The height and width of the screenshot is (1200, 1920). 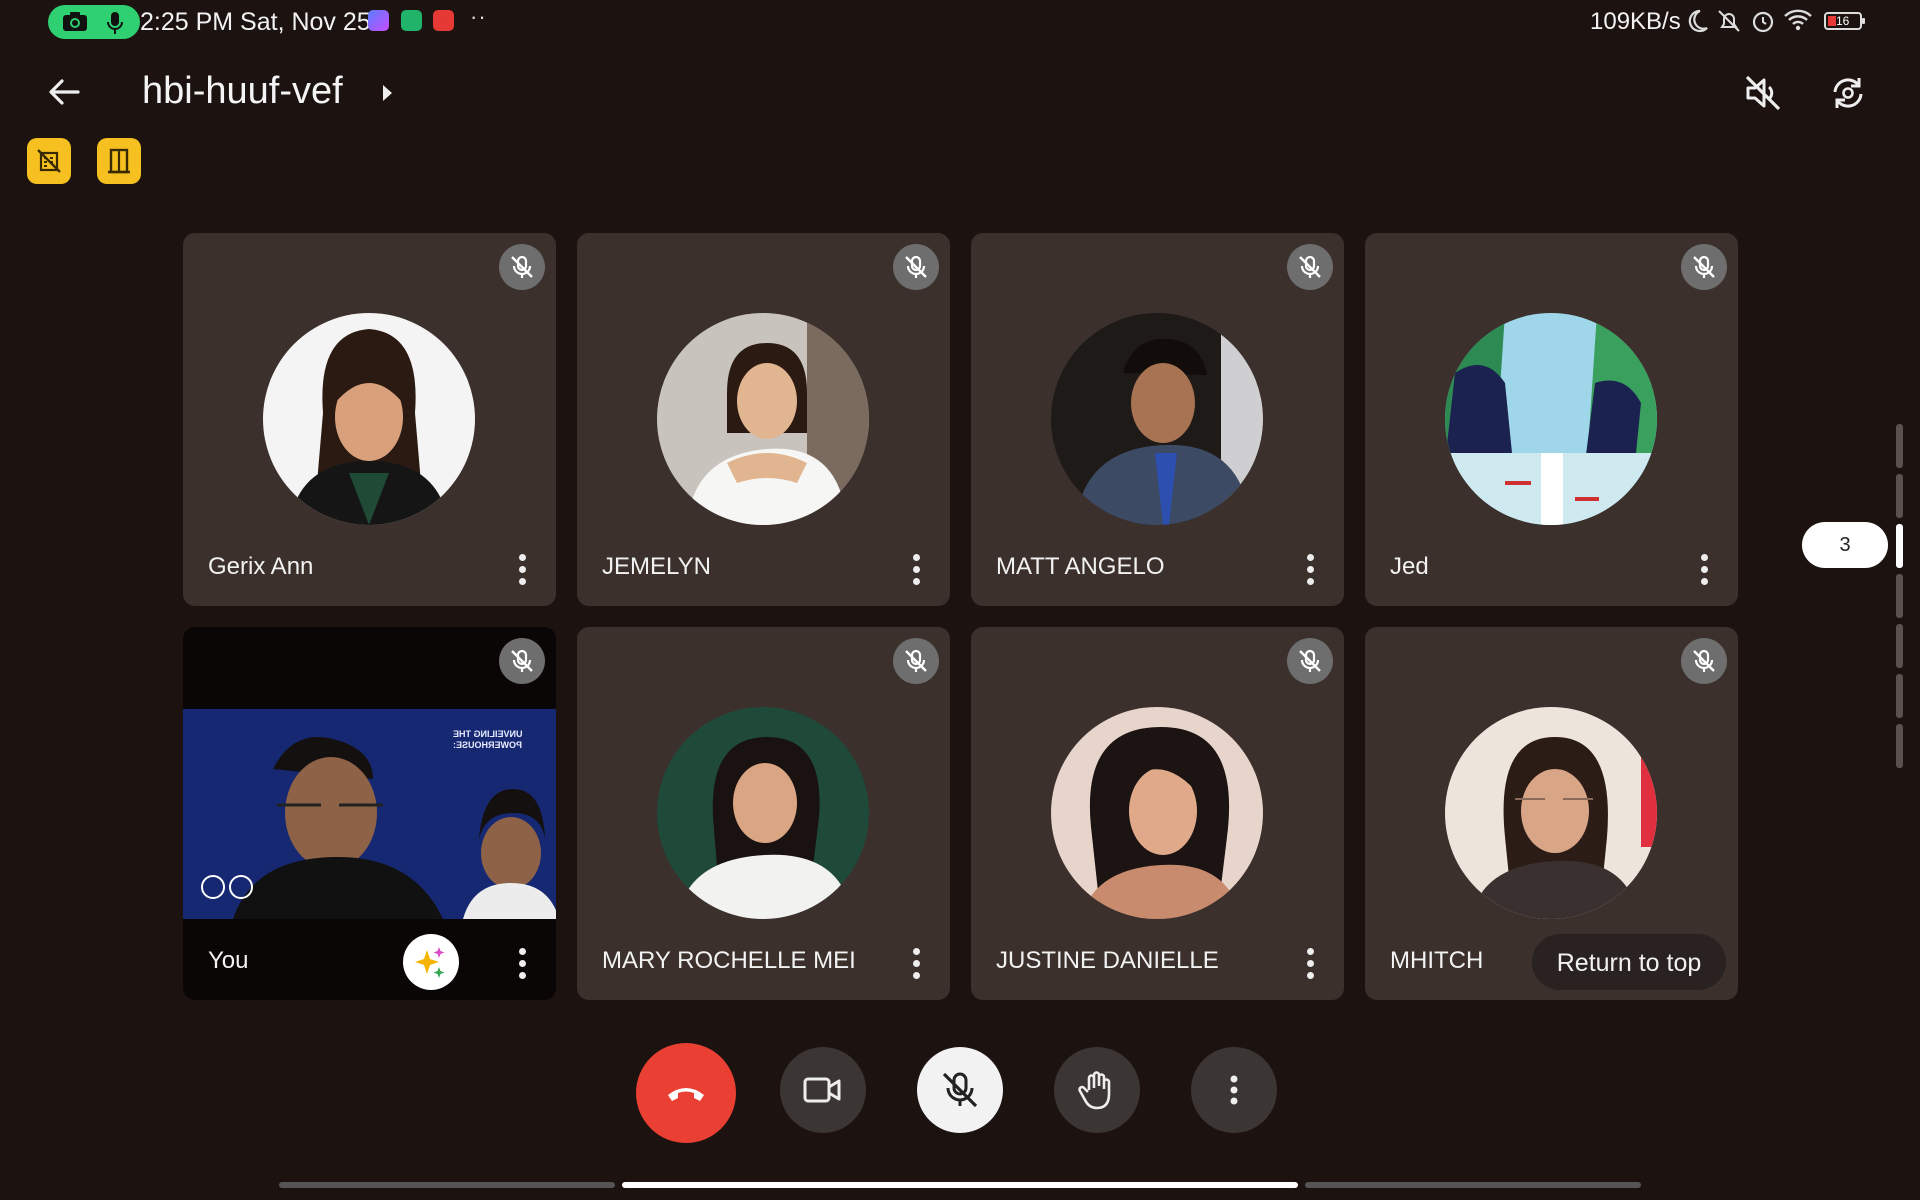 I want to click on alarm-icon, so click(x=1763, y=22).